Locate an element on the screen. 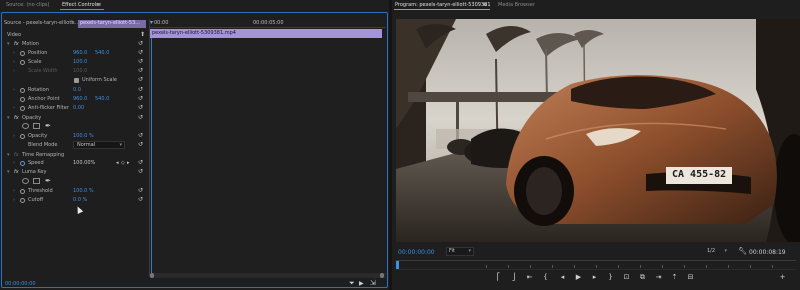  timeline-horizontal-scrollbar is located at coordinates (268, 275).